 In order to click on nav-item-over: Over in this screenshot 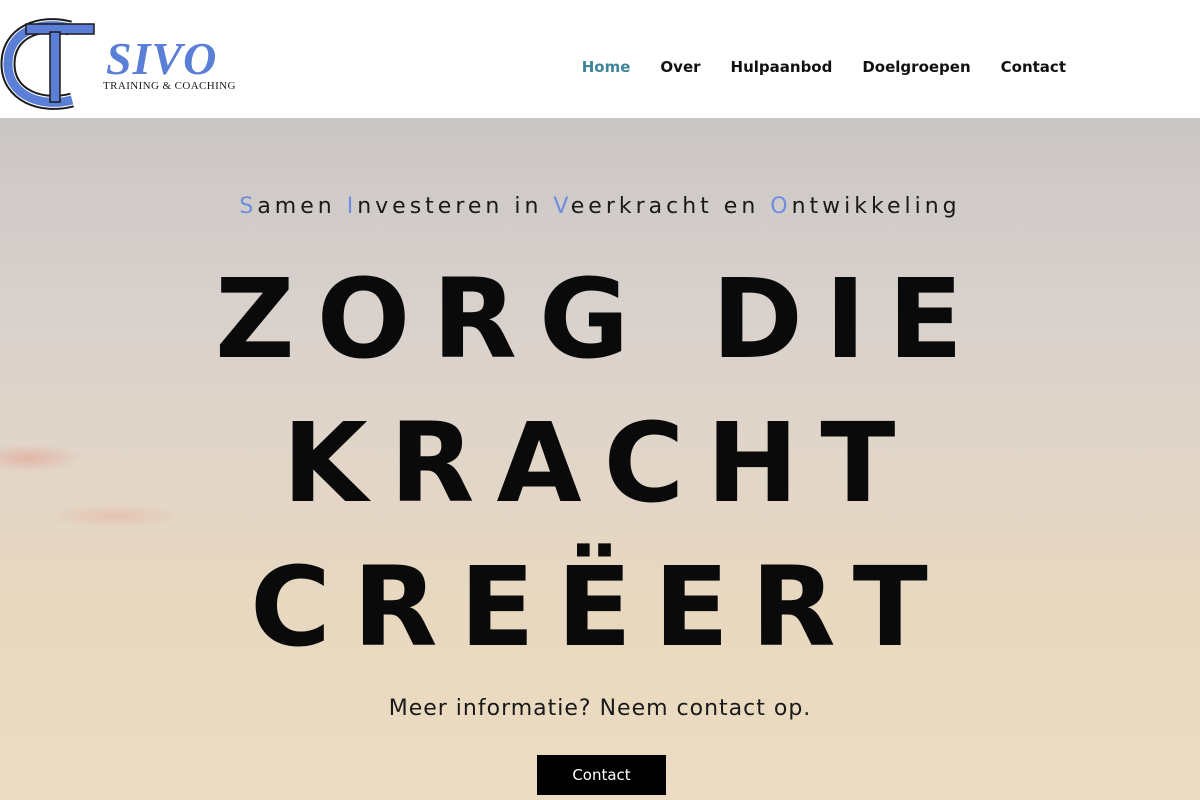, I will do `click(680, 67)`.